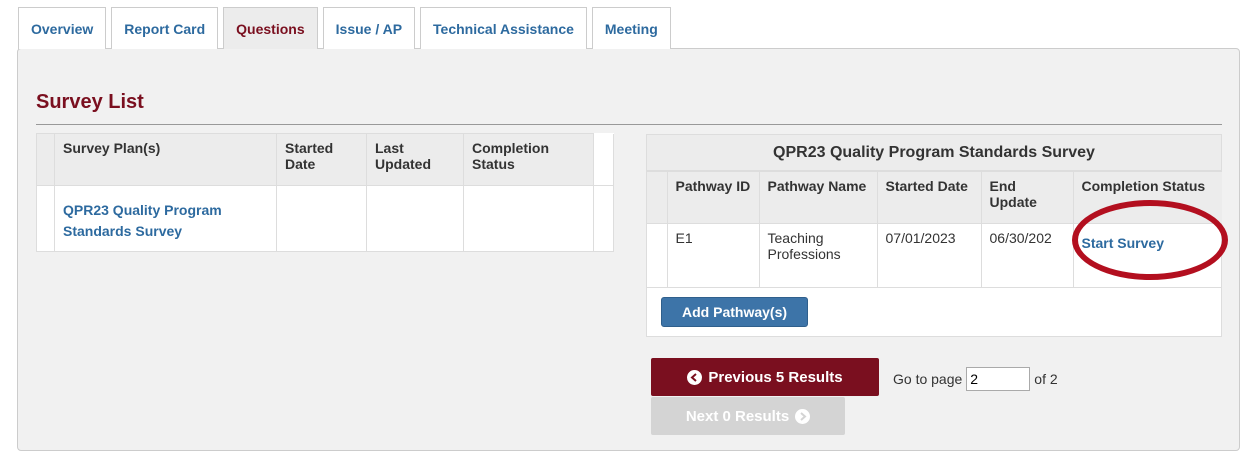  I want to click on header-end-update: End Update, so click(1027, 197).